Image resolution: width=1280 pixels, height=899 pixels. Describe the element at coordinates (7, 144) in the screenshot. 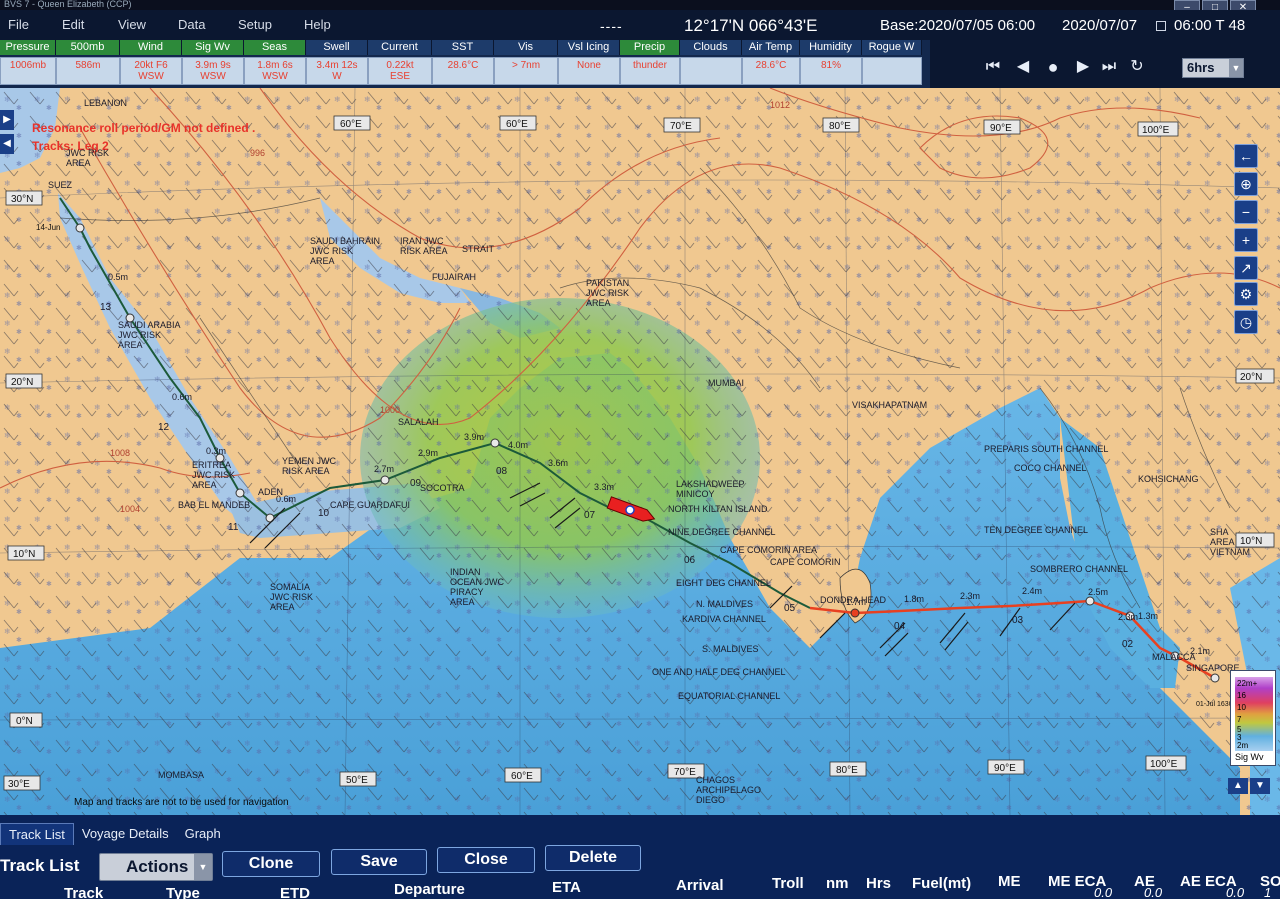

I see `collapse-panel-arrow-icon: ◀` at that location.